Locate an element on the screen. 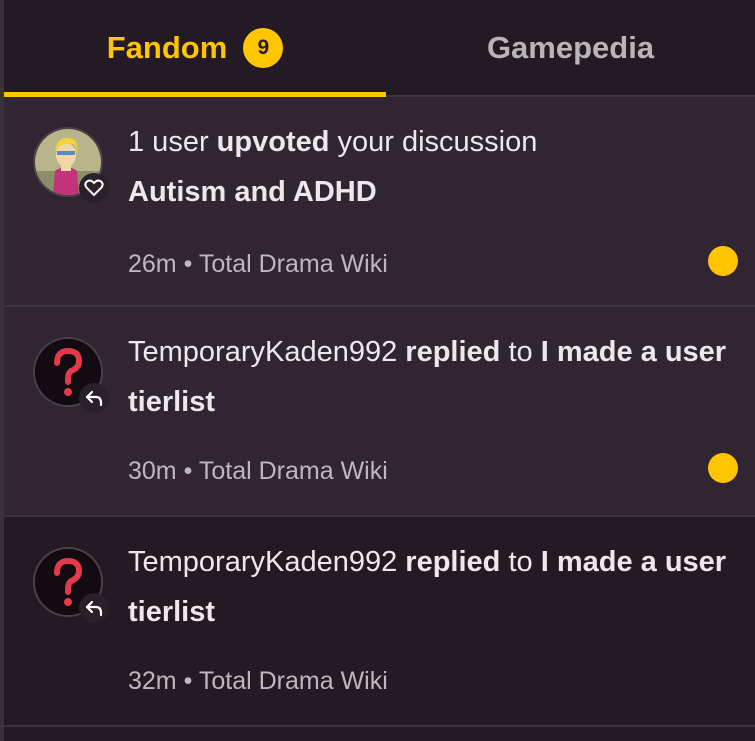 This screenshot has width=755, height=741. tab-fandom: Fandom 9 is located at coordinates (195, 48).